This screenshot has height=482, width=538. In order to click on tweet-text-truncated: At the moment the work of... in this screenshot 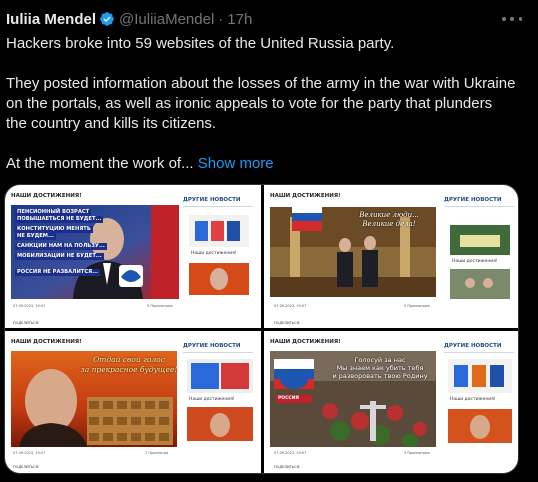, I will do `click(100, 163)`.